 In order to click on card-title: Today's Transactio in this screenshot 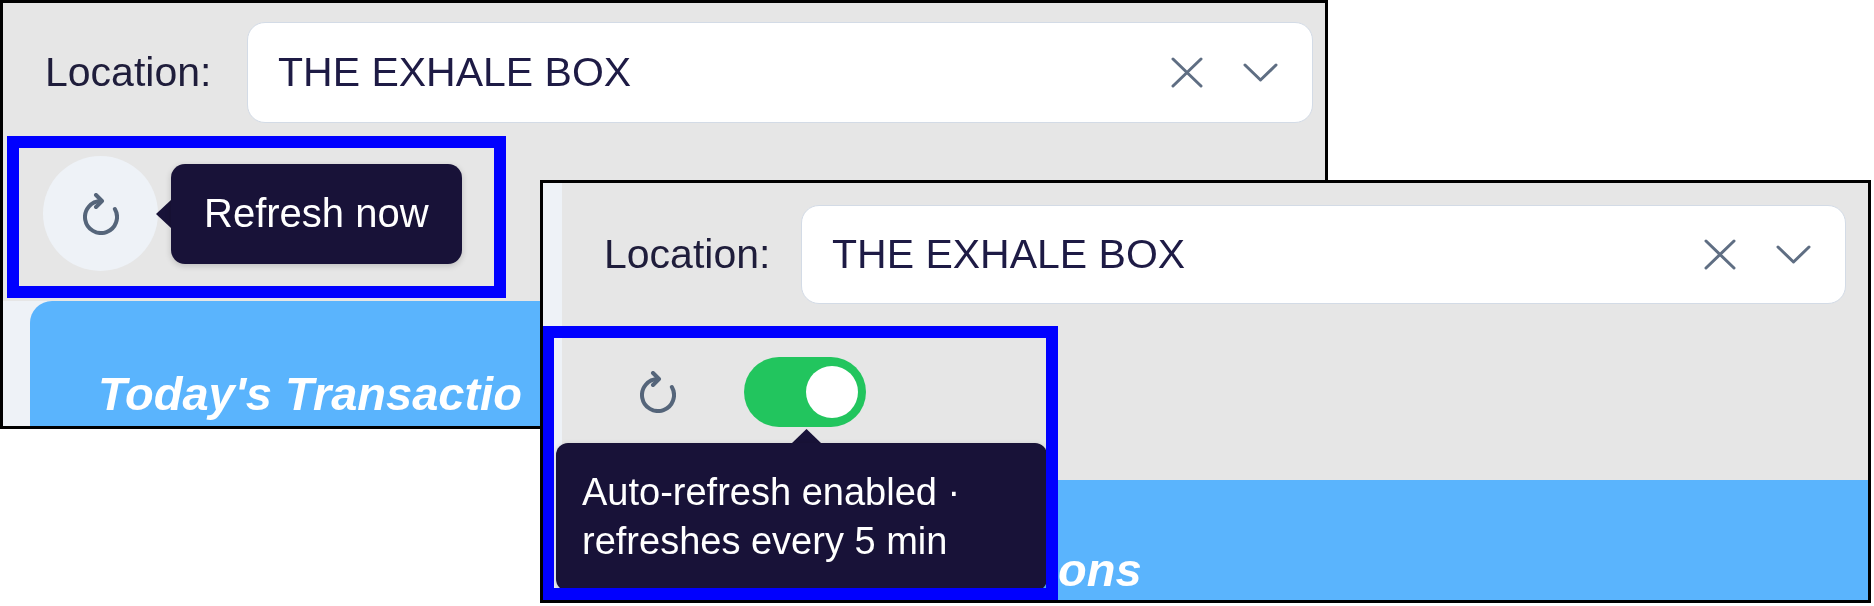, I will do `click(310, 394)`.